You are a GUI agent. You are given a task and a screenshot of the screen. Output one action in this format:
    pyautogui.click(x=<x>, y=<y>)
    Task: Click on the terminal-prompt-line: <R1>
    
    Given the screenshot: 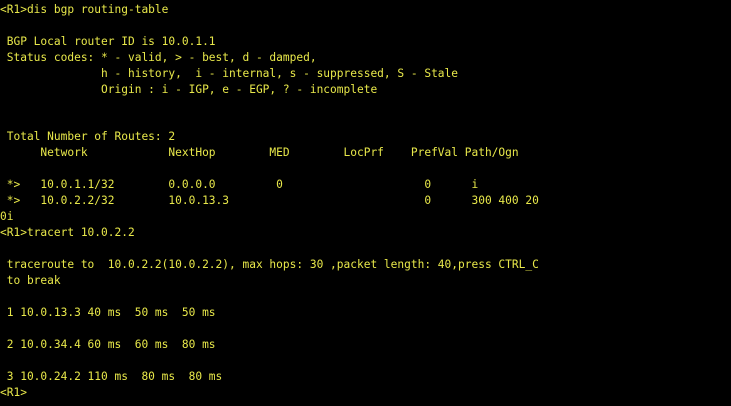 What is the action you would take?
    pyautogui.click(x=17, y=393)
    